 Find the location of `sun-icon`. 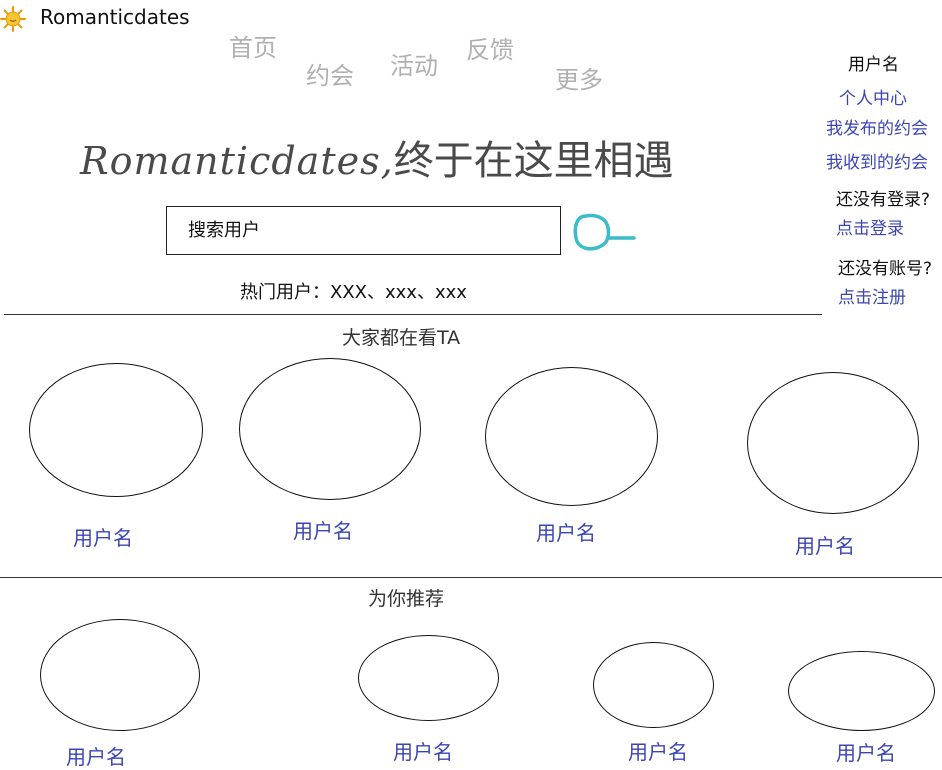

sun-icon is located at coordinates (13, 19).